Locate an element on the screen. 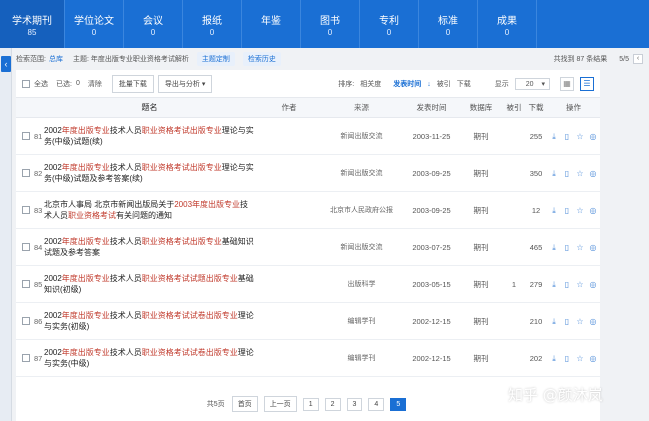 This screenshot has height=421, width=649. grid-view-icon: ▦ is located at coordinates (567, 83).